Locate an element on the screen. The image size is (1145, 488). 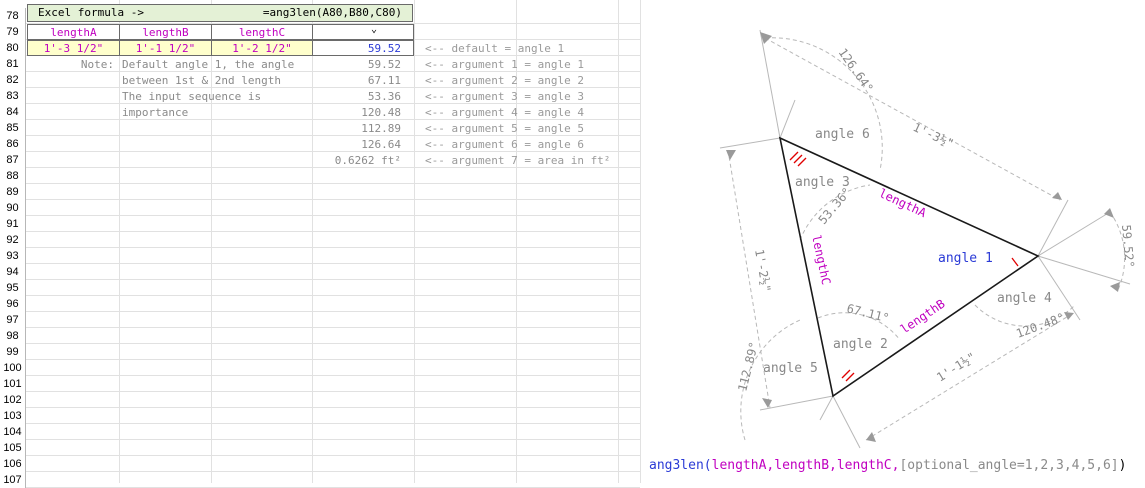
lengthB-label: lengthB is located at coordinates (923, 317).